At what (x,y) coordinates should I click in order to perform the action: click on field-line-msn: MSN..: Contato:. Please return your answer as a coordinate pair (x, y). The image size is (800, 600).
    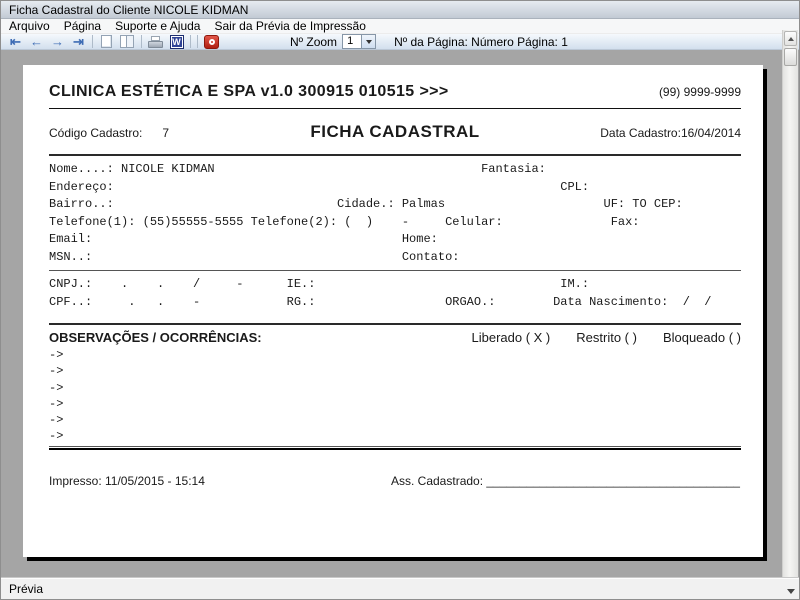
    Looking at the image, I should click on (254, 256).